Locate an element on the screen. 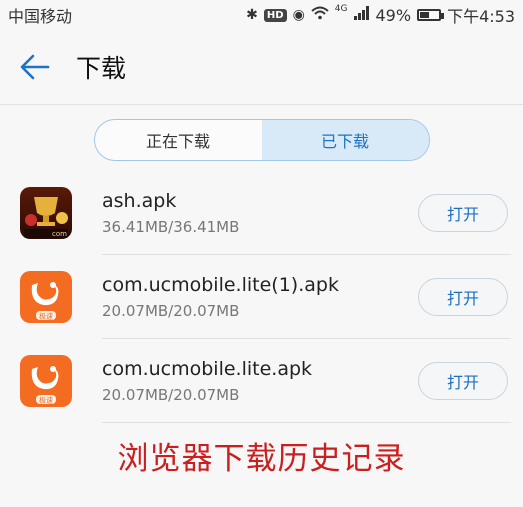 The height and width of the screenshot is (507, 523). game-app-icon: com is located at coordinates (46, 213).